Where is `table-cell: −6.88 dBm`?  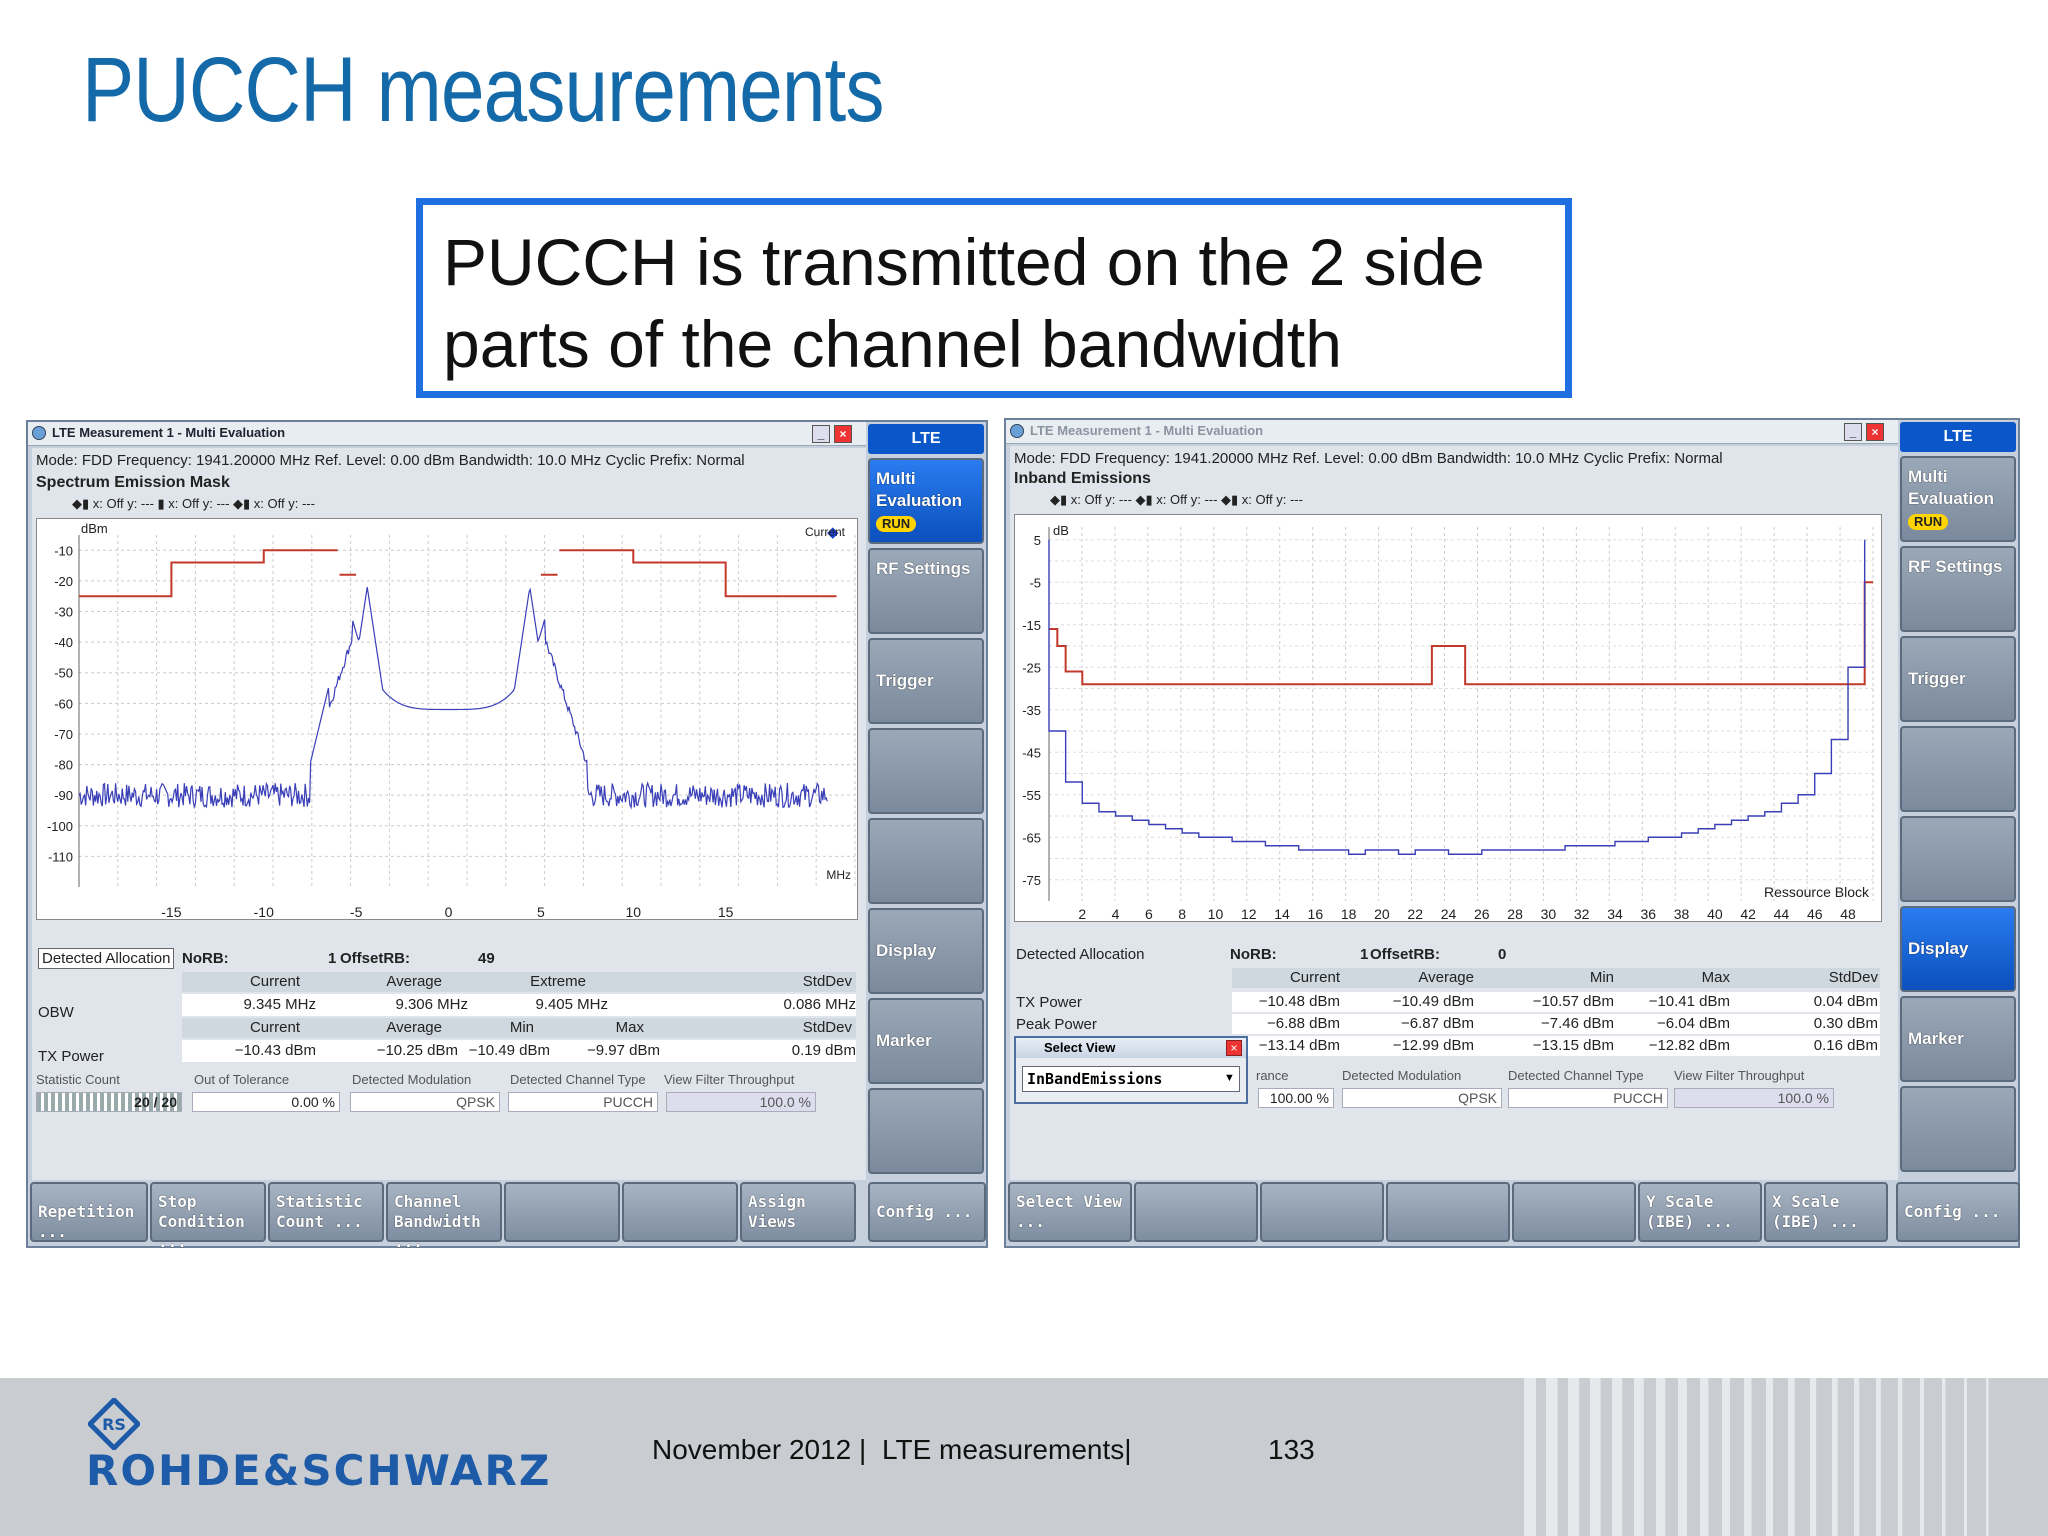
table-cell: −6.88 dBm is located at coordinates (1303, 1023).